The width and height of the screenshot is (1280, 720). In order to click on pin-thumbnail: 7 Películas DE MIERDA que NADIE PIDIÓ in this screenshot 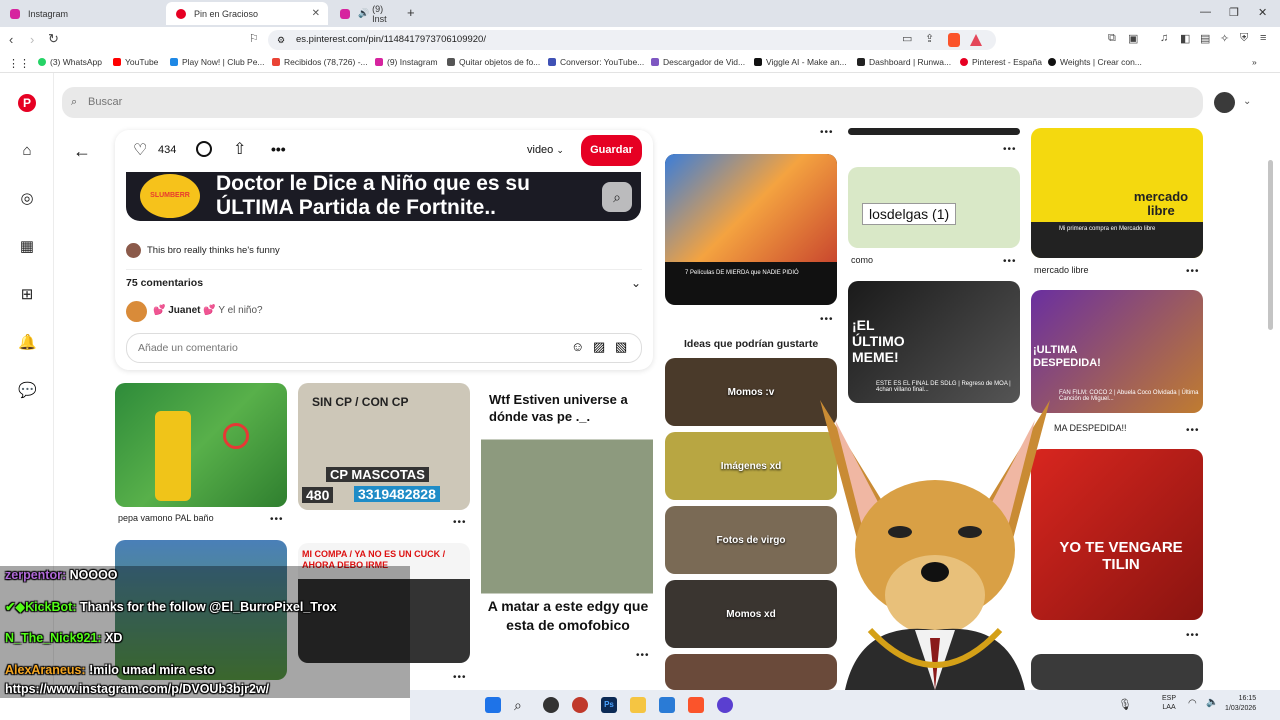, I will do `click(751, 229)`.